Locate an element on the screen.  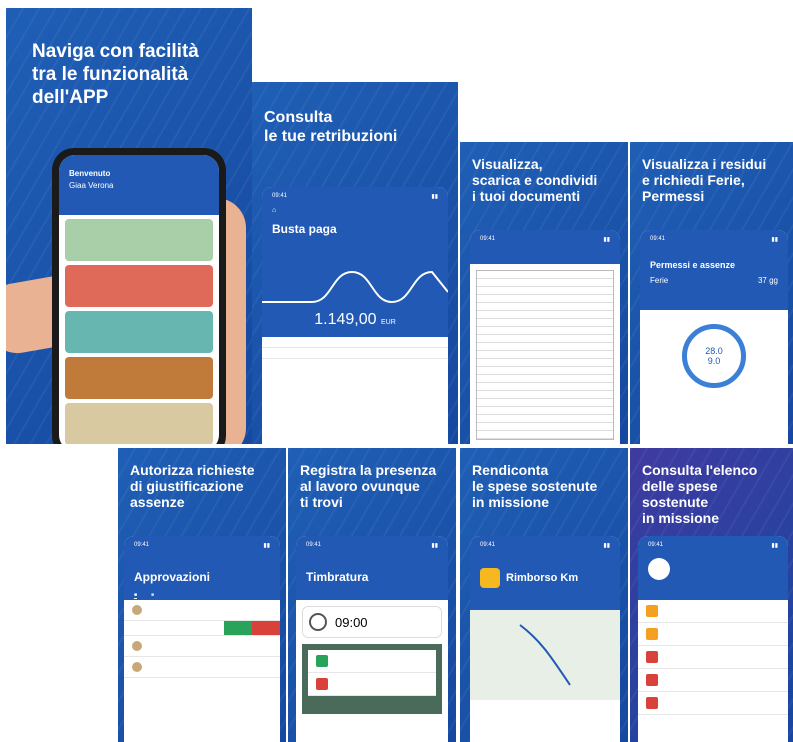
salary-chart is located at coordinates (355, 287).